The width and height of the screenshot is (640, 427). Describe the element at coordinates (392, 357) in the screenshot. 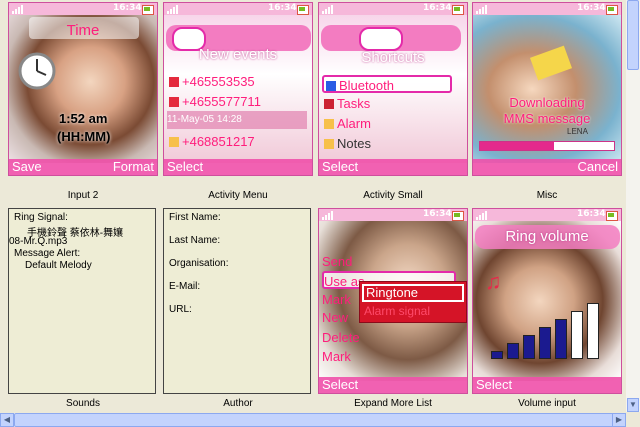

I see `menu-item-mark-all: Mark` at that location.